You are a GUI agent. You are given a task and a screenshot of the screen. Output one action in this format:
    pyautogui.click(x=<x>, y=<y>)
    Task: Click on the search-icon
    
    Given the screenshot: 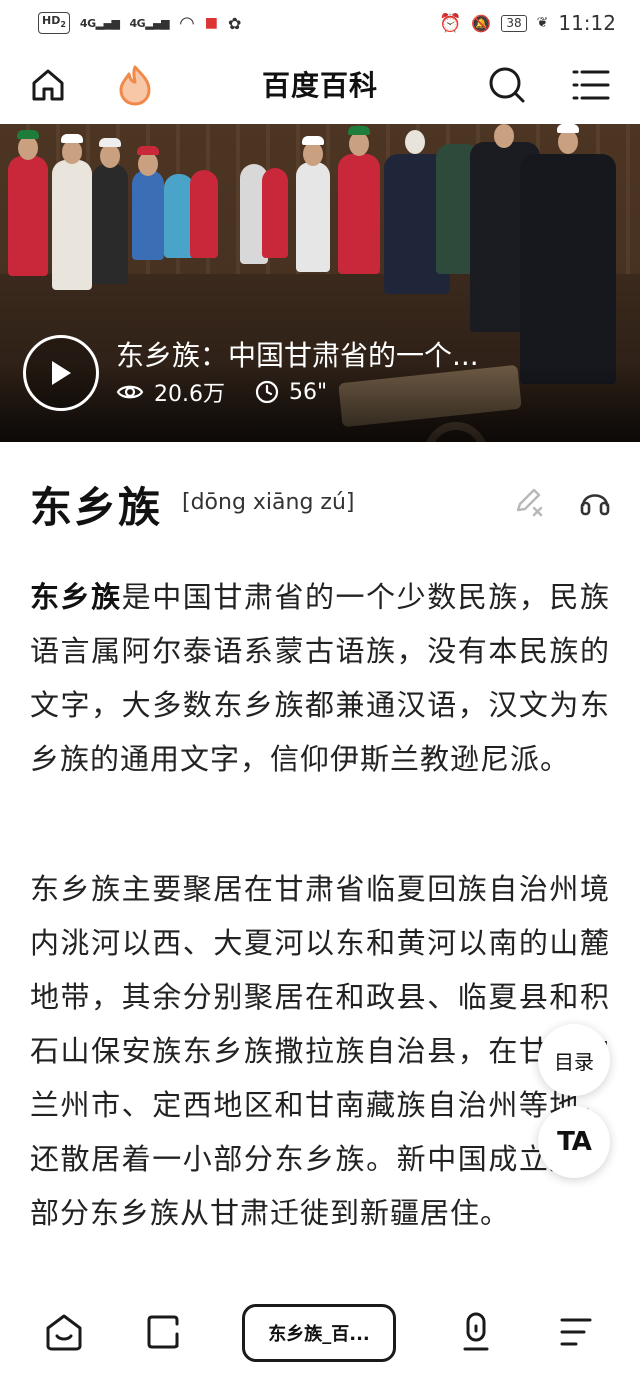 What is the action you would take?
    pyautogui.click(x=507, y=85)
    